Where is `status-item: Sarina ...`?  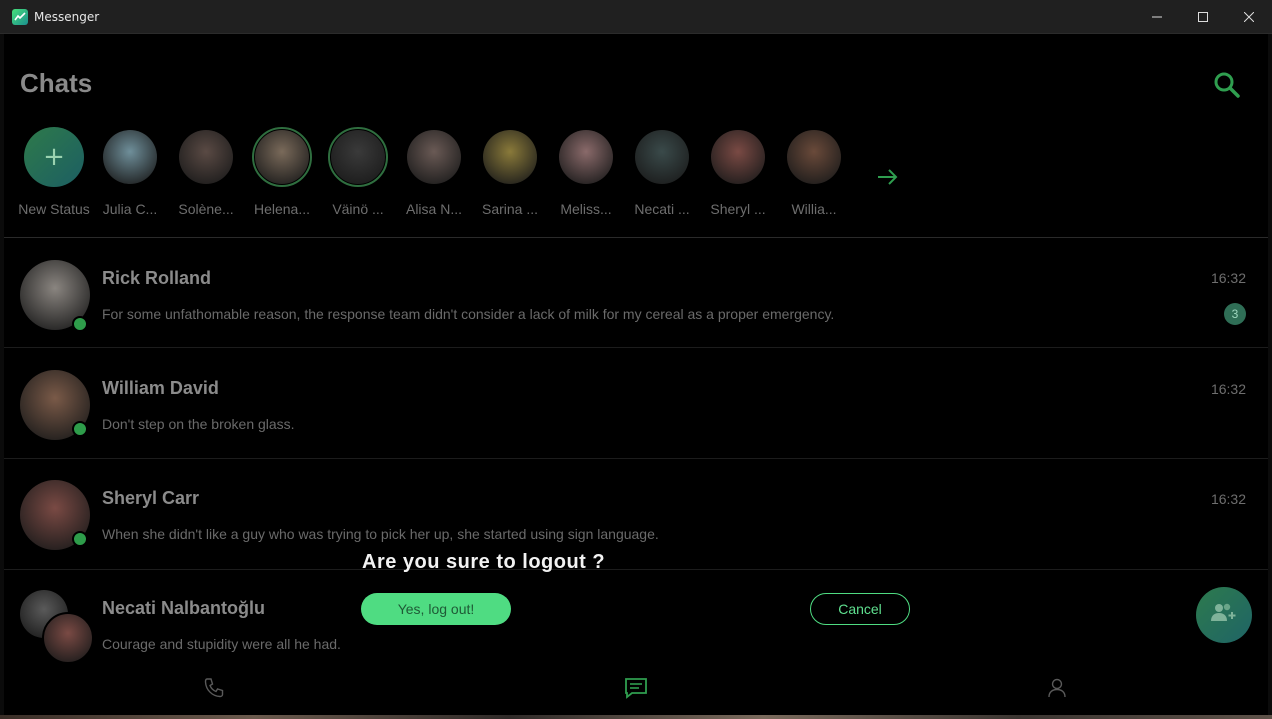 status-item: Sarina ... is located at coordinates (510, 177).